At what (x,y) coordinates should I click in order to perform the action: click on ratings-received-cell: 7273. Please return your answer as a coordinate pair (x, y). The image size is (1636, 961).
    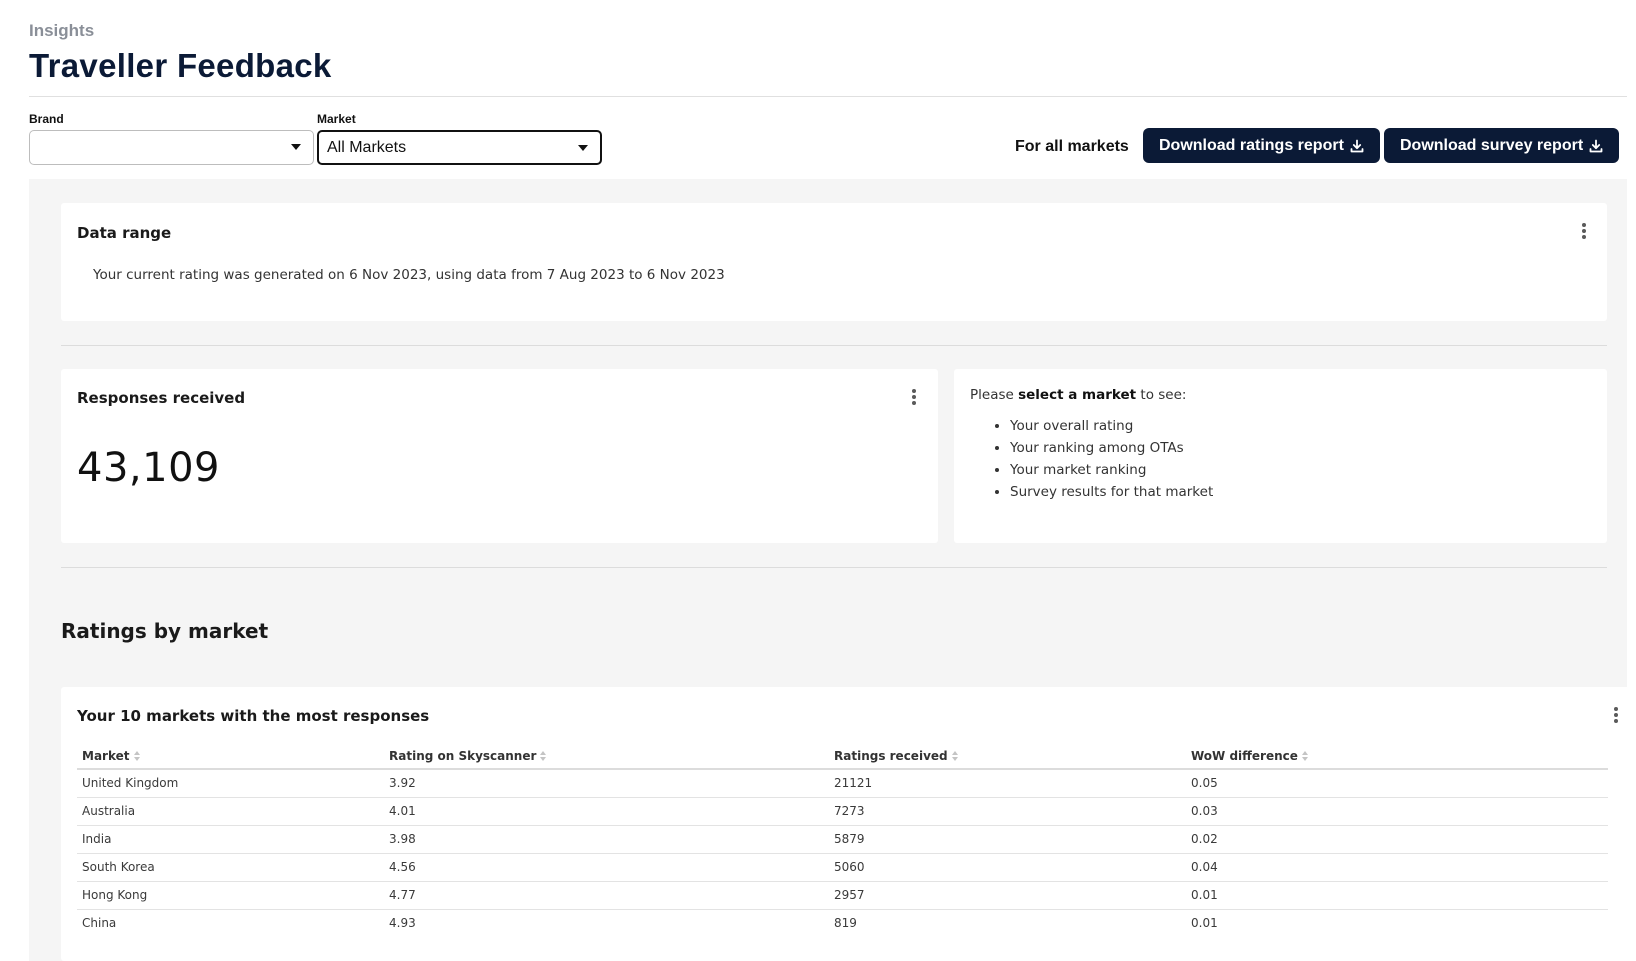
    Looking at the image, I should click on (1007, 811).